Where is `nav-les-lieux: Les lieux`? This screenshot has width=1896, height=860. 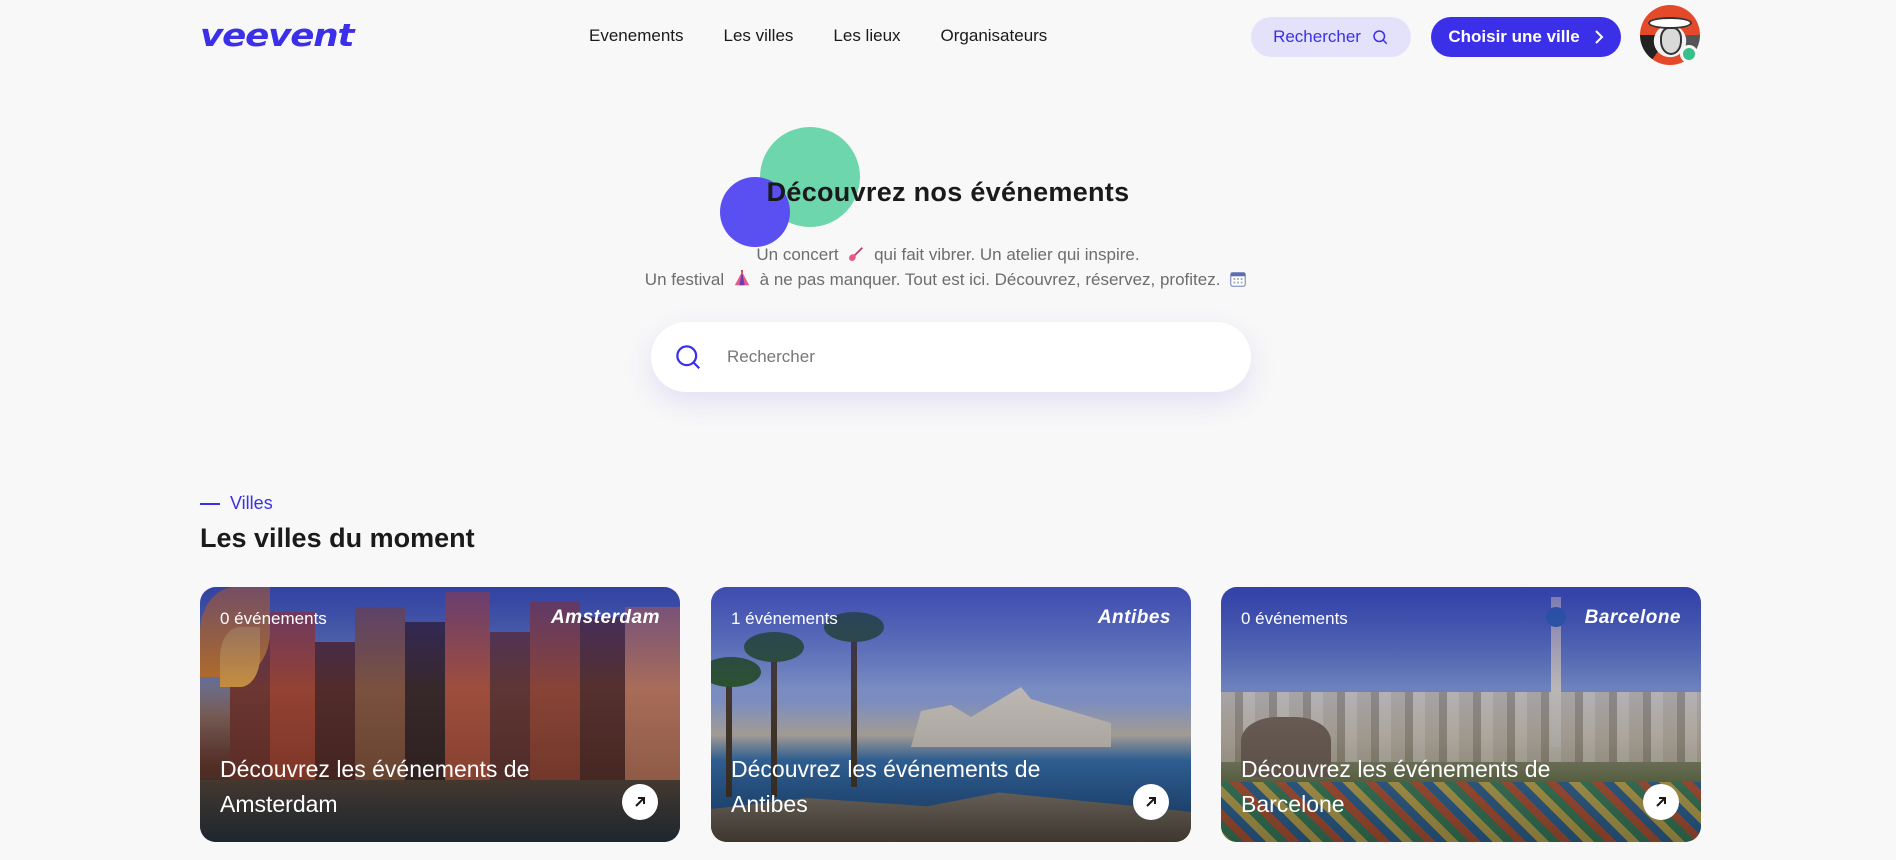
nav-les-lieux: Les lieux is located at coordinates (866, 36).